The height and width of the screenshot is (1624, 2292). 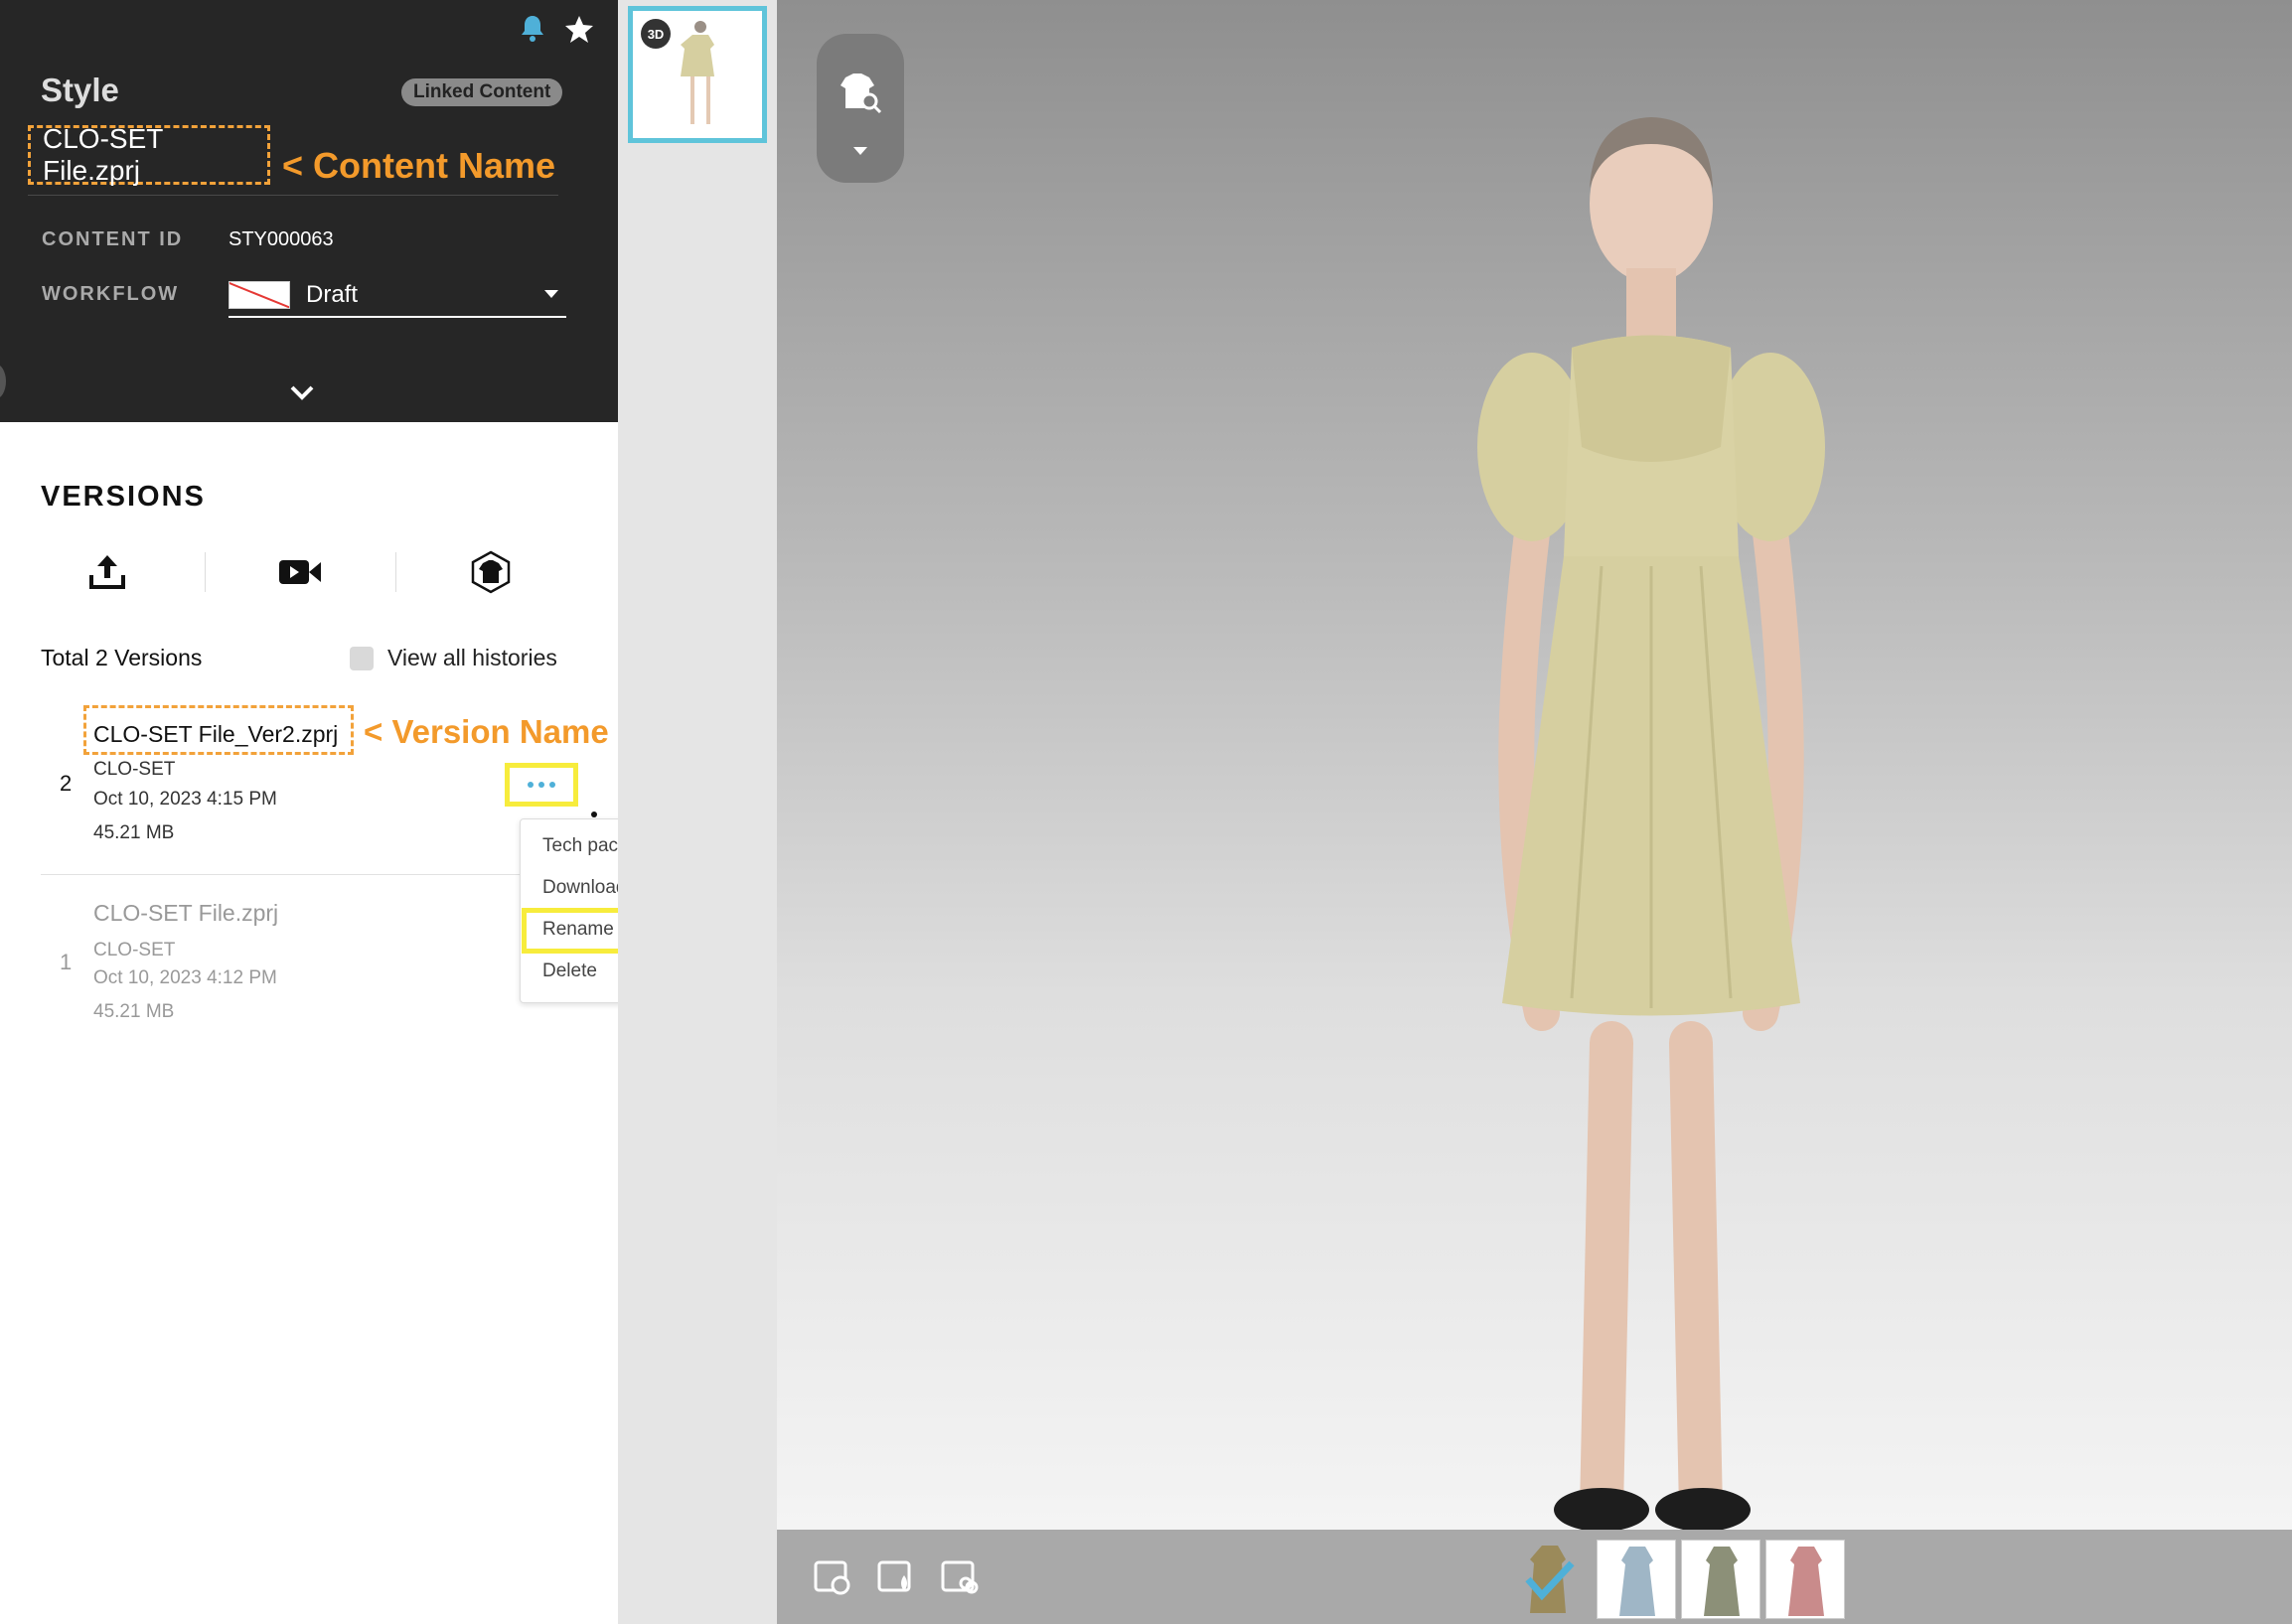 What do you see at coordinates (107, 572) in the screenshot?
I see `upload-icon` at bounding box center [107, 572].